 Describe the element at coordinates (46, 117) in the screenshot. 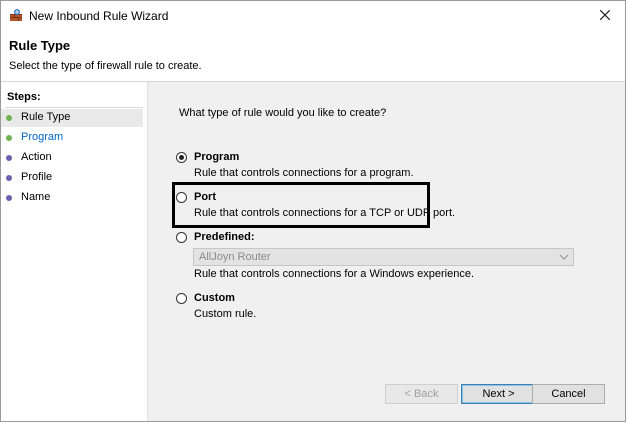

I see `step-label: Rule Type` at that location.